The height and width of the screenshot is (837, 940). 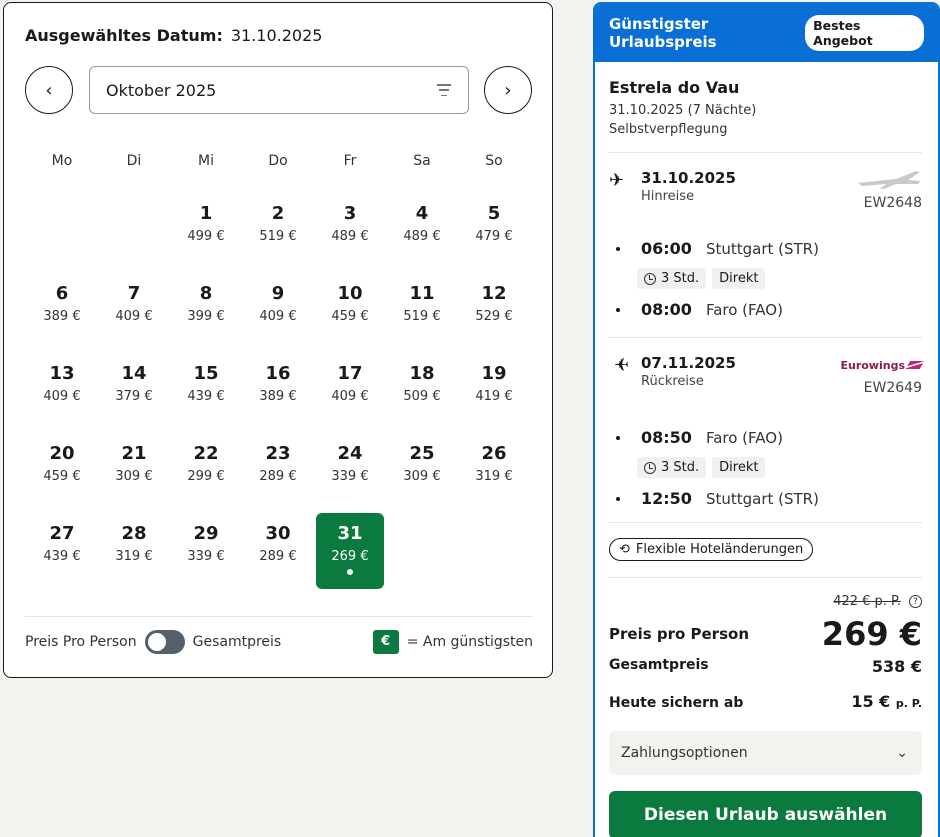 What do you see at coordinates (762, 248) in the screenshot?
I see `outbound-departure-airport: Stuttgart (STR)` at bounding box center [762, 248].